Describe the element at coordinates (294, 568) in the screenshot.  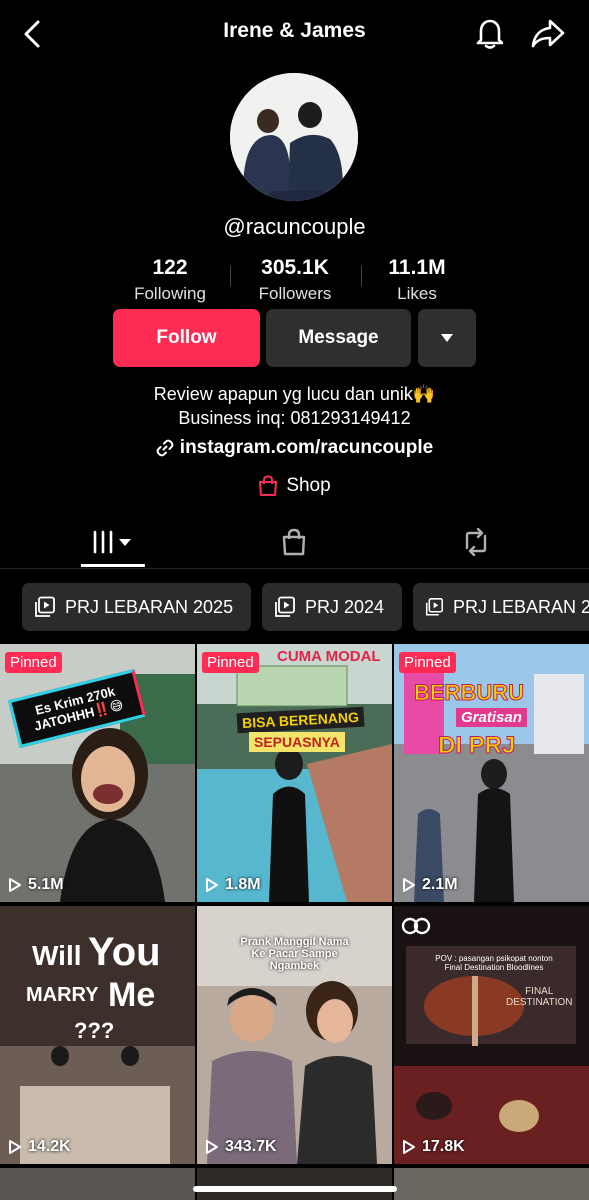
I see `divider` at that location.